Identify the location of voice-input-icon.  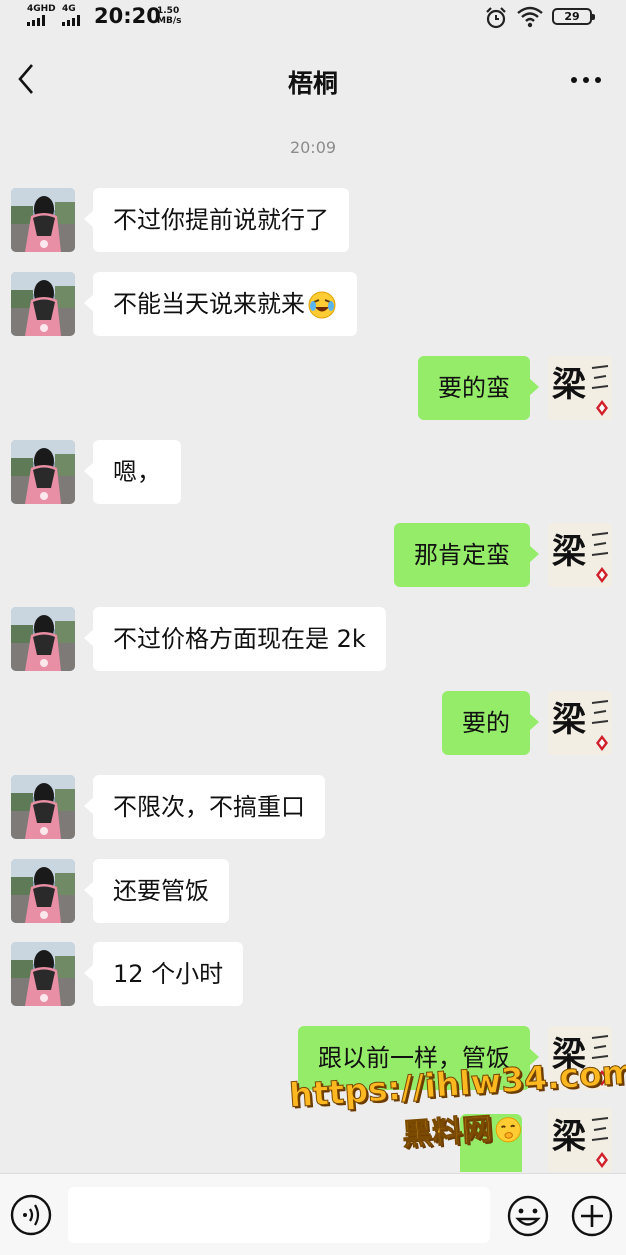
(31, 1215).